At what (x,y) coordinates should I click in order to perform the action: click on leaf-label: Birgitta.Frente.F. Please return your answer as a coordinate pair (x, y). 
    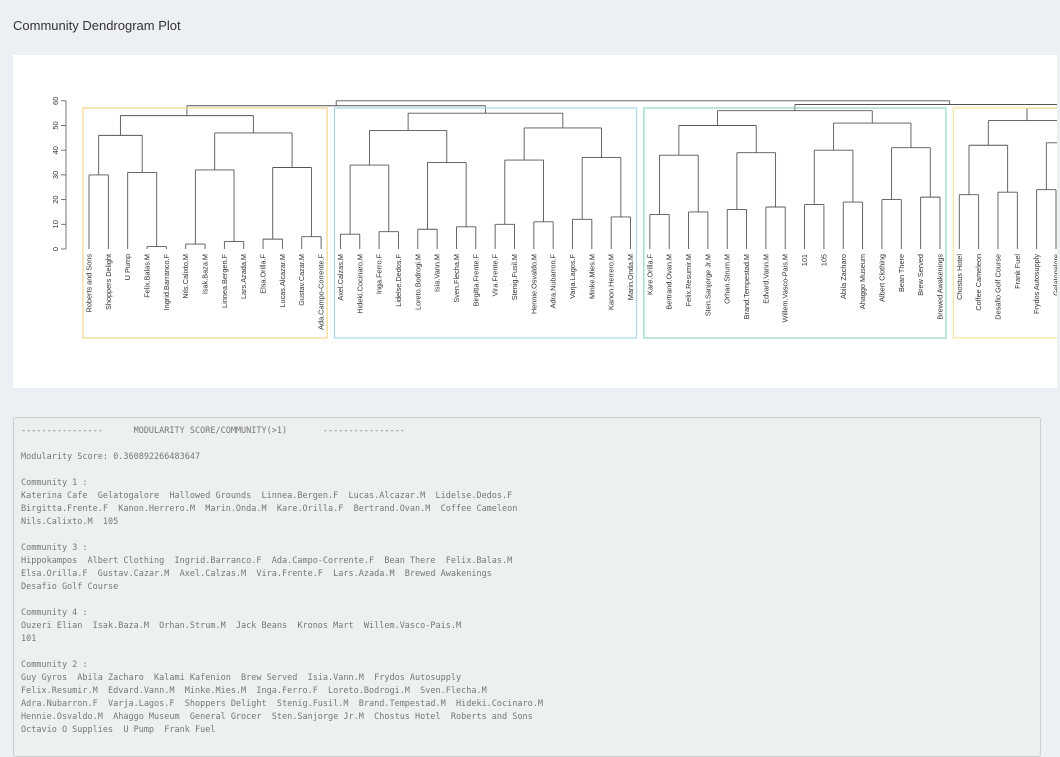
    Looking at the image, I should click on (475, 279).